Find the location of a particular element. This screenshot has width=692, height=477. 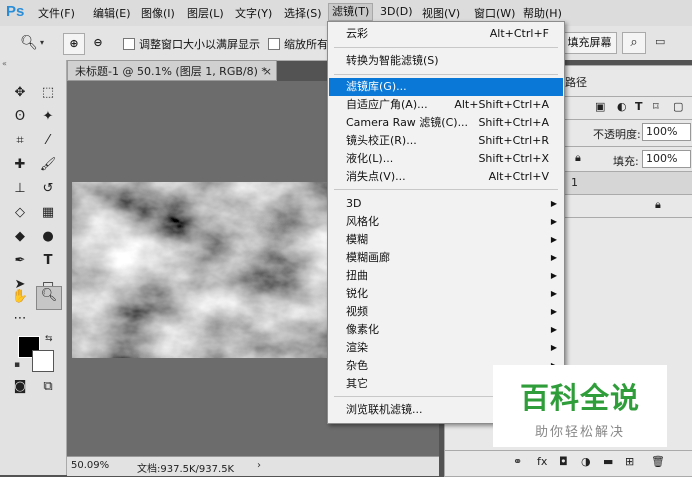

filter-menu-item: 模糊 ▶ is located at coordinates (446, 240).